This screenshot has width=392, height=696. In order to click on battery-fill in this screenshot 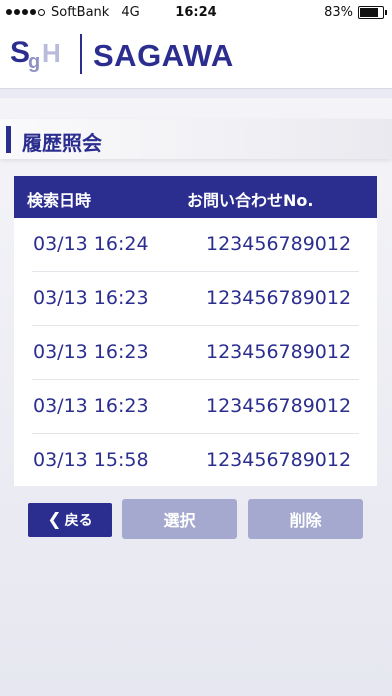, I will do `click(369, 12)`.